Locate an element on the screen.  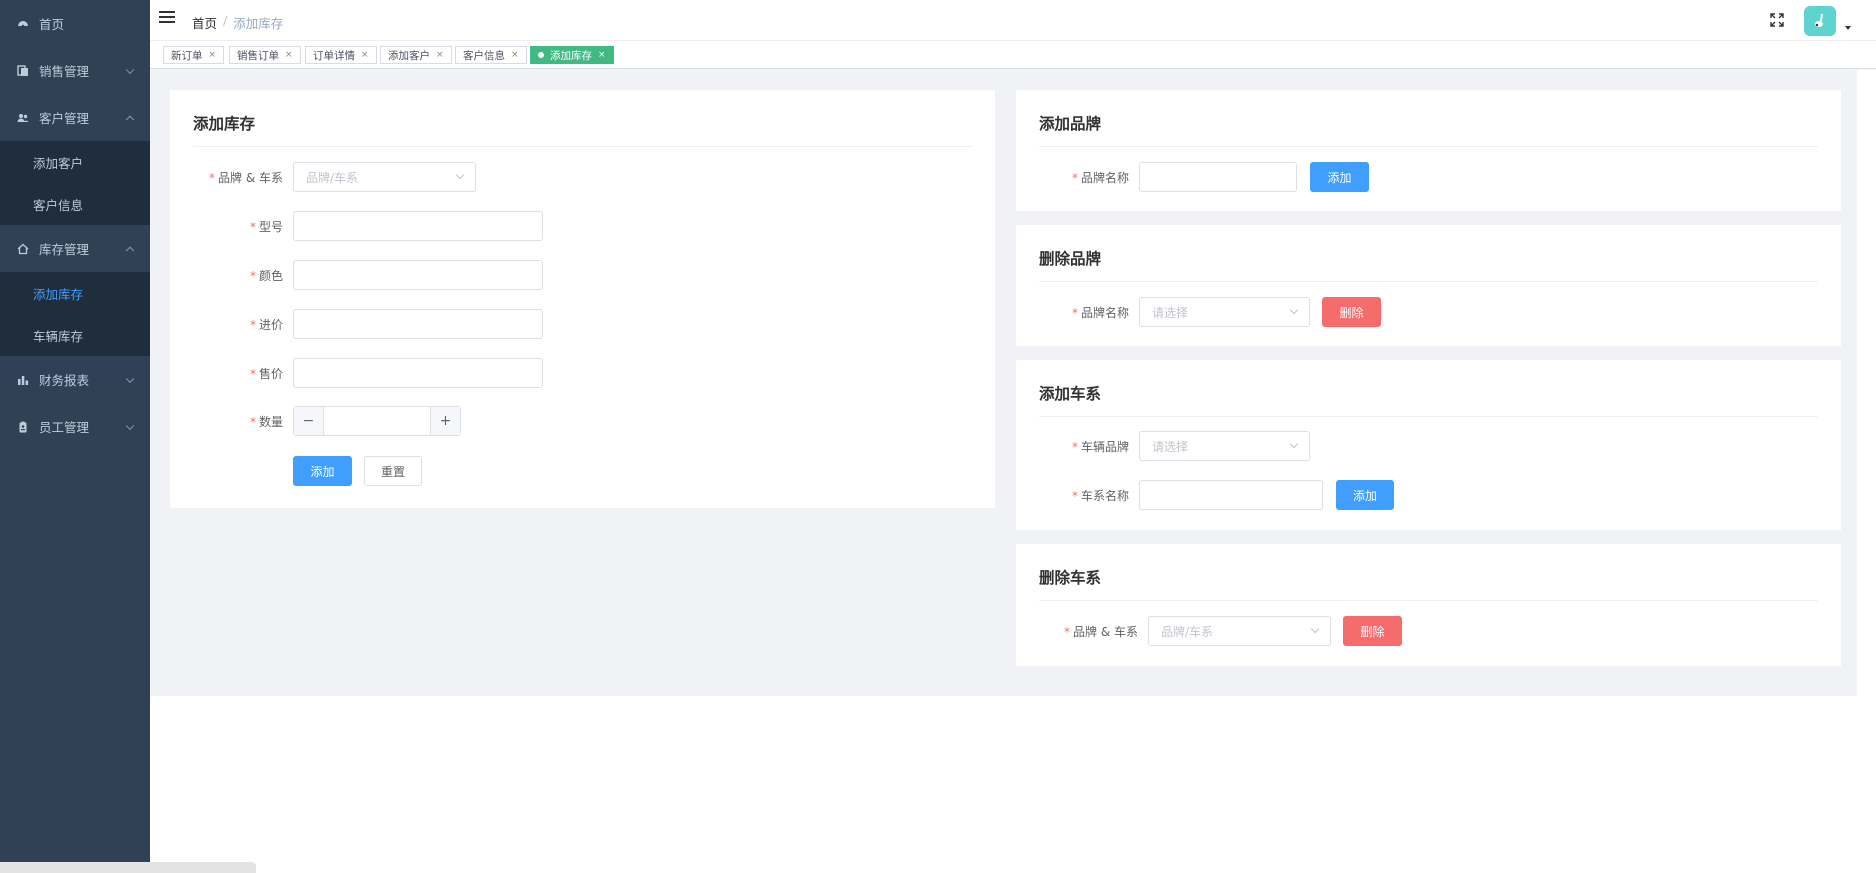
quantity-stepper: − + is located at coordinates (377, 421).